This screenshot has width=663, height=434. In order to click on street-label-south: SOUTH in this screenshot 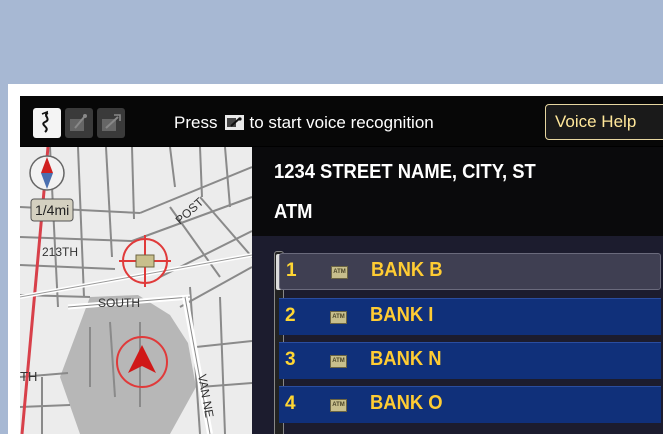, I will do `click(119, 303)`.